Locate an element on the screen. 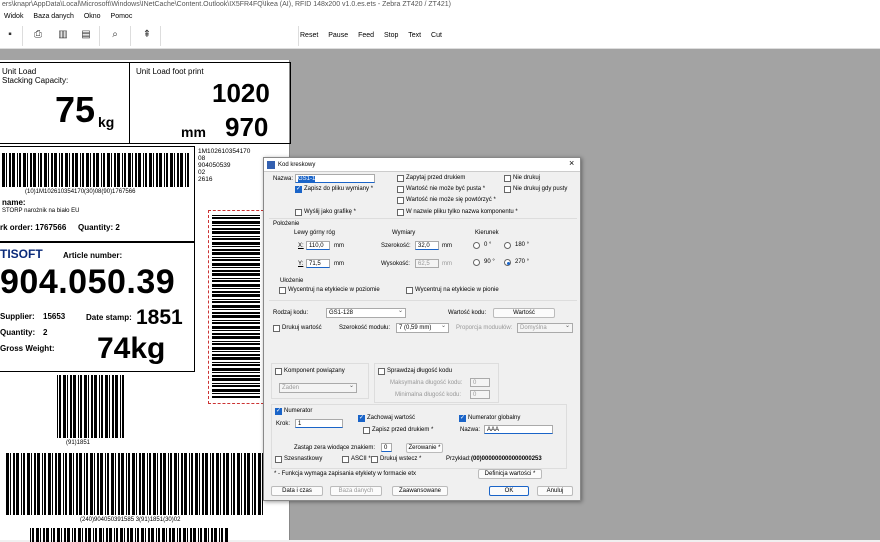  advanced-button: Zaawansowane is located at coordinates (420, 491).